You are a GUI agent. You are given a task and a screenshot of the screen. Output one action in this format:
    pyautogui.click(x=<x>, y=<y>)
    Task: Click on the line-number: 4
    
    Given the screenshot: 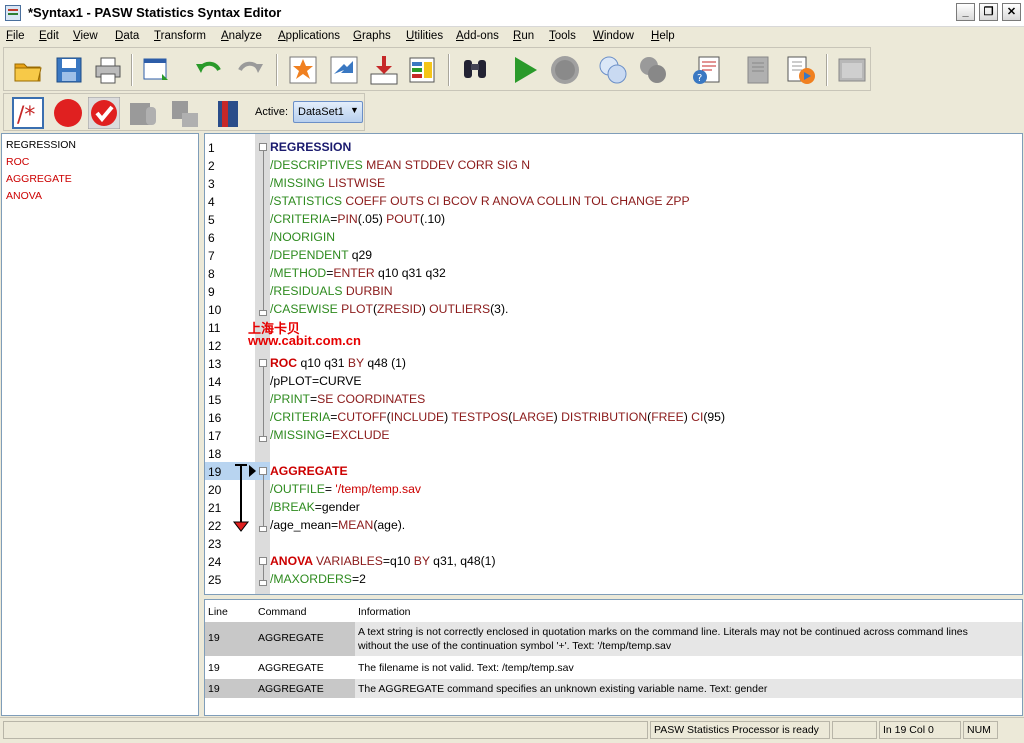 What is the action you would take?
    pyautogui.click(x=211, y=202)
    